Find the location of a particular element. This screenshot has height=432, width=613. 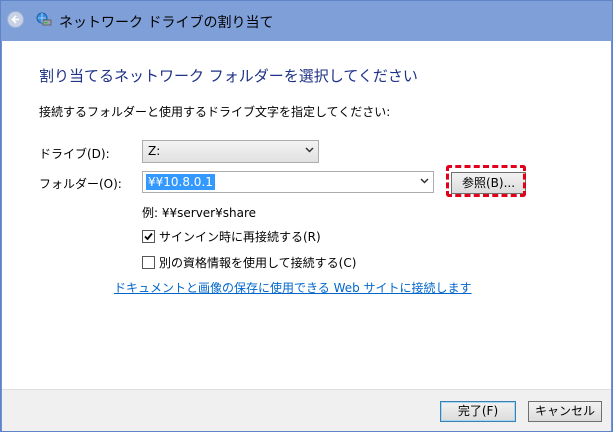

folder-input-value: ¥¥10.8.0.1 is located at coordinates (180, 182).